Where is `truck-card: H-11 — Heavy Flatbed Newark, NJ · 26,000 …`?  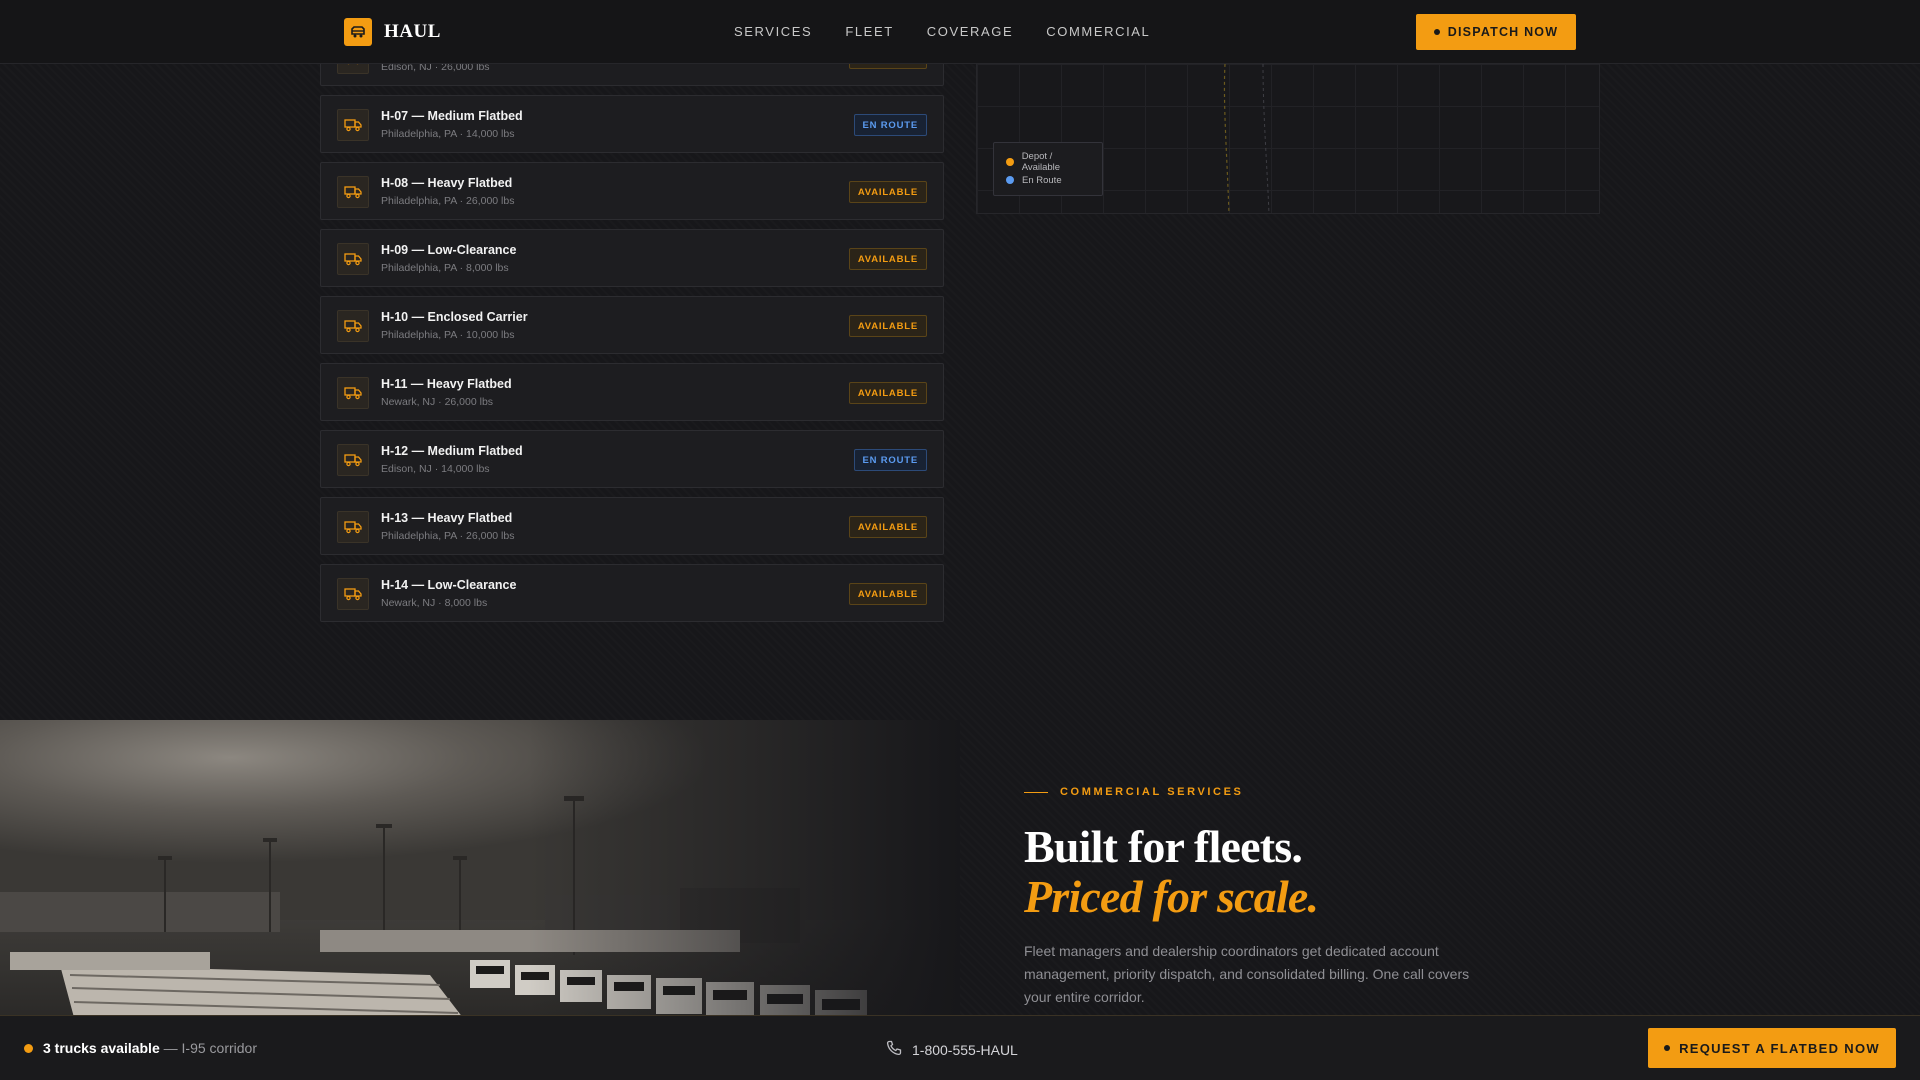
truck-card: H-11 — Heavy Flatbed Newark, NJ · 26,000 … is located at coordinates (632, 392).